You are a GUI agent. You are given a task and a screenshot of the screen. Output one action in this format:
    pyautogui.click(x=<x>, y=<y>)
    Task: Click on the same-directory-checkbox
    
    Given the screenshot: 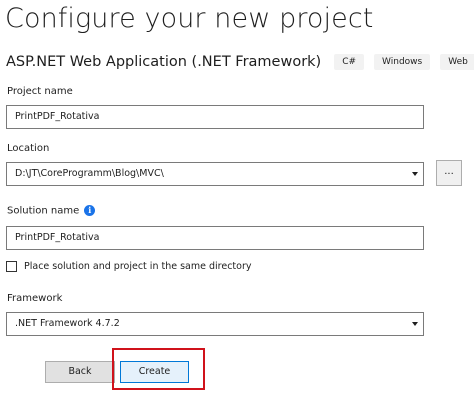 What is the action you would take?
    pyautogui.click(x=11, y=266)
    